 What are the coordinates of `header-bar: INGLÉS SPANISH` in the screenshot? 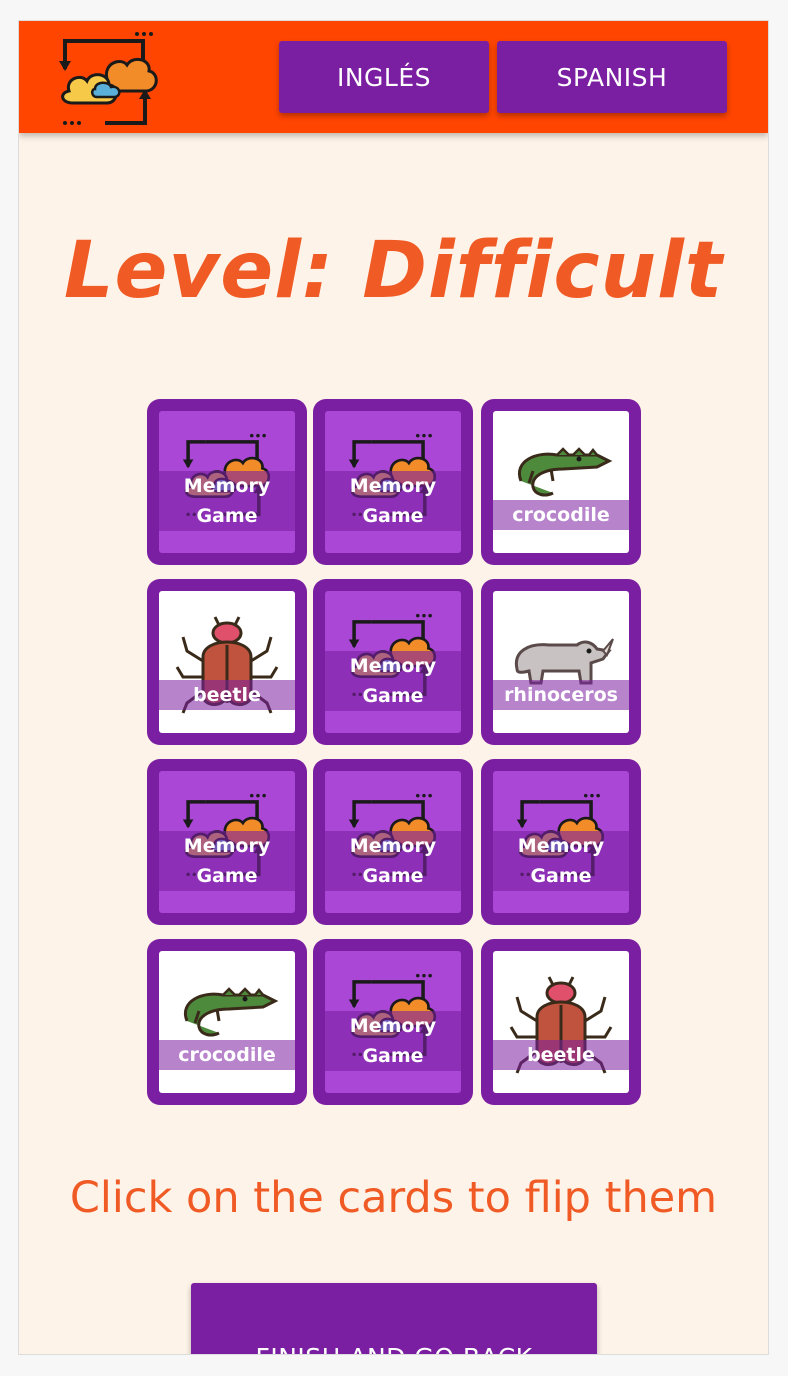 It's located at (393, 77).